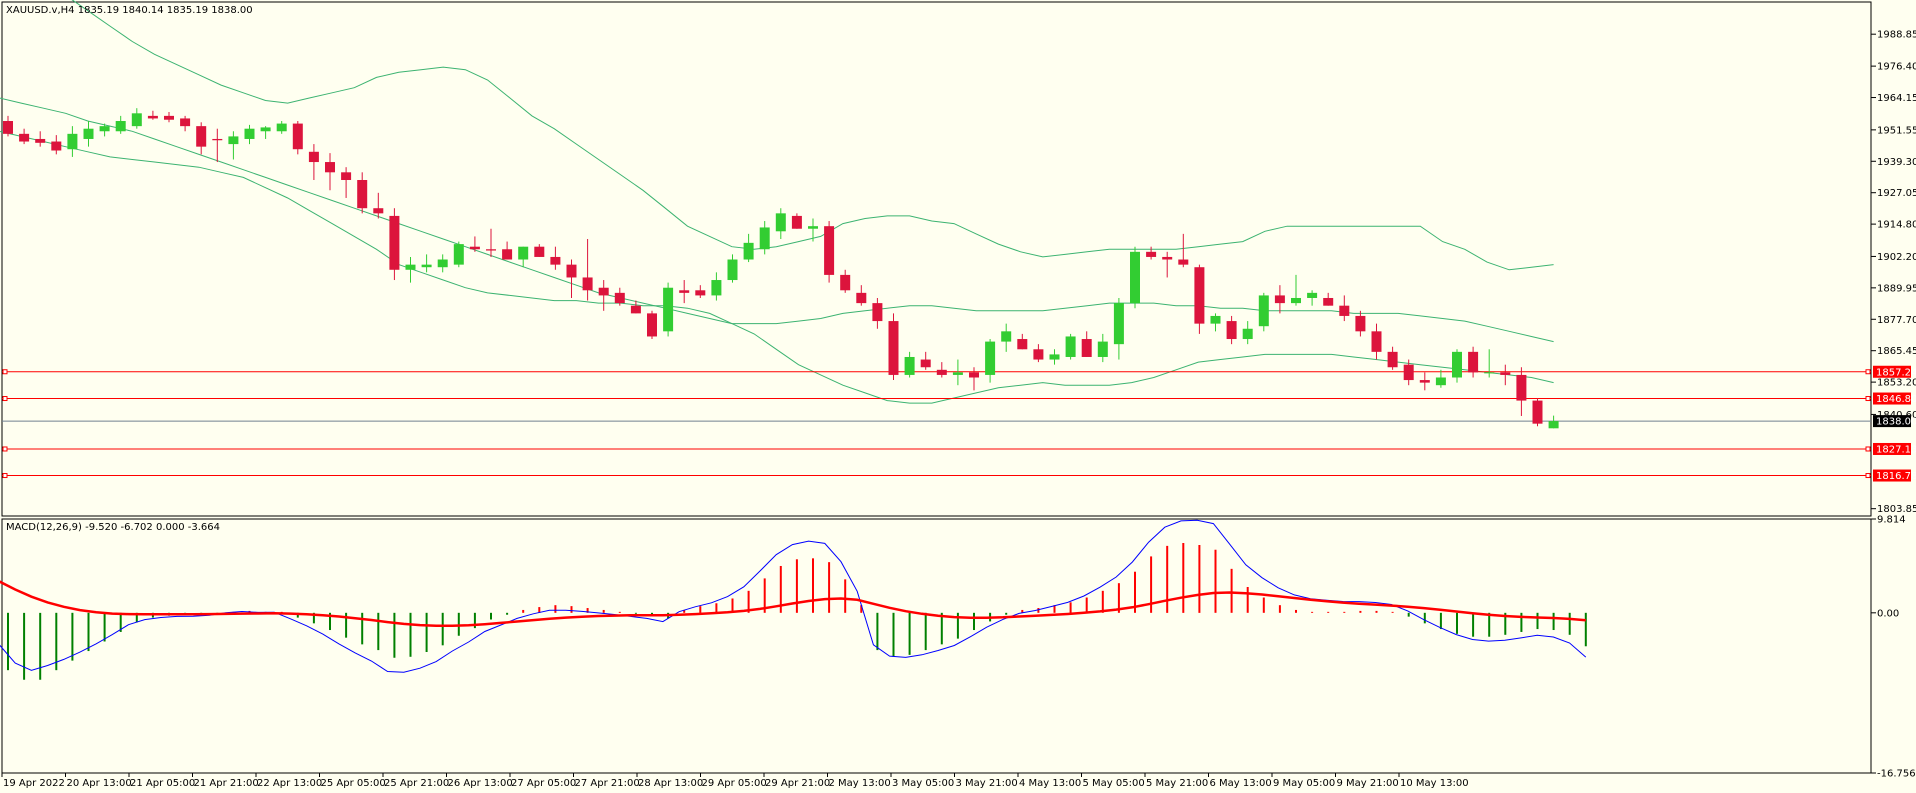 This screenshot has height=793, width=1916. Describe the element at coordinates (1896, 774) in the screenshot. I see `macd-tick-label: -16.756` at that location.